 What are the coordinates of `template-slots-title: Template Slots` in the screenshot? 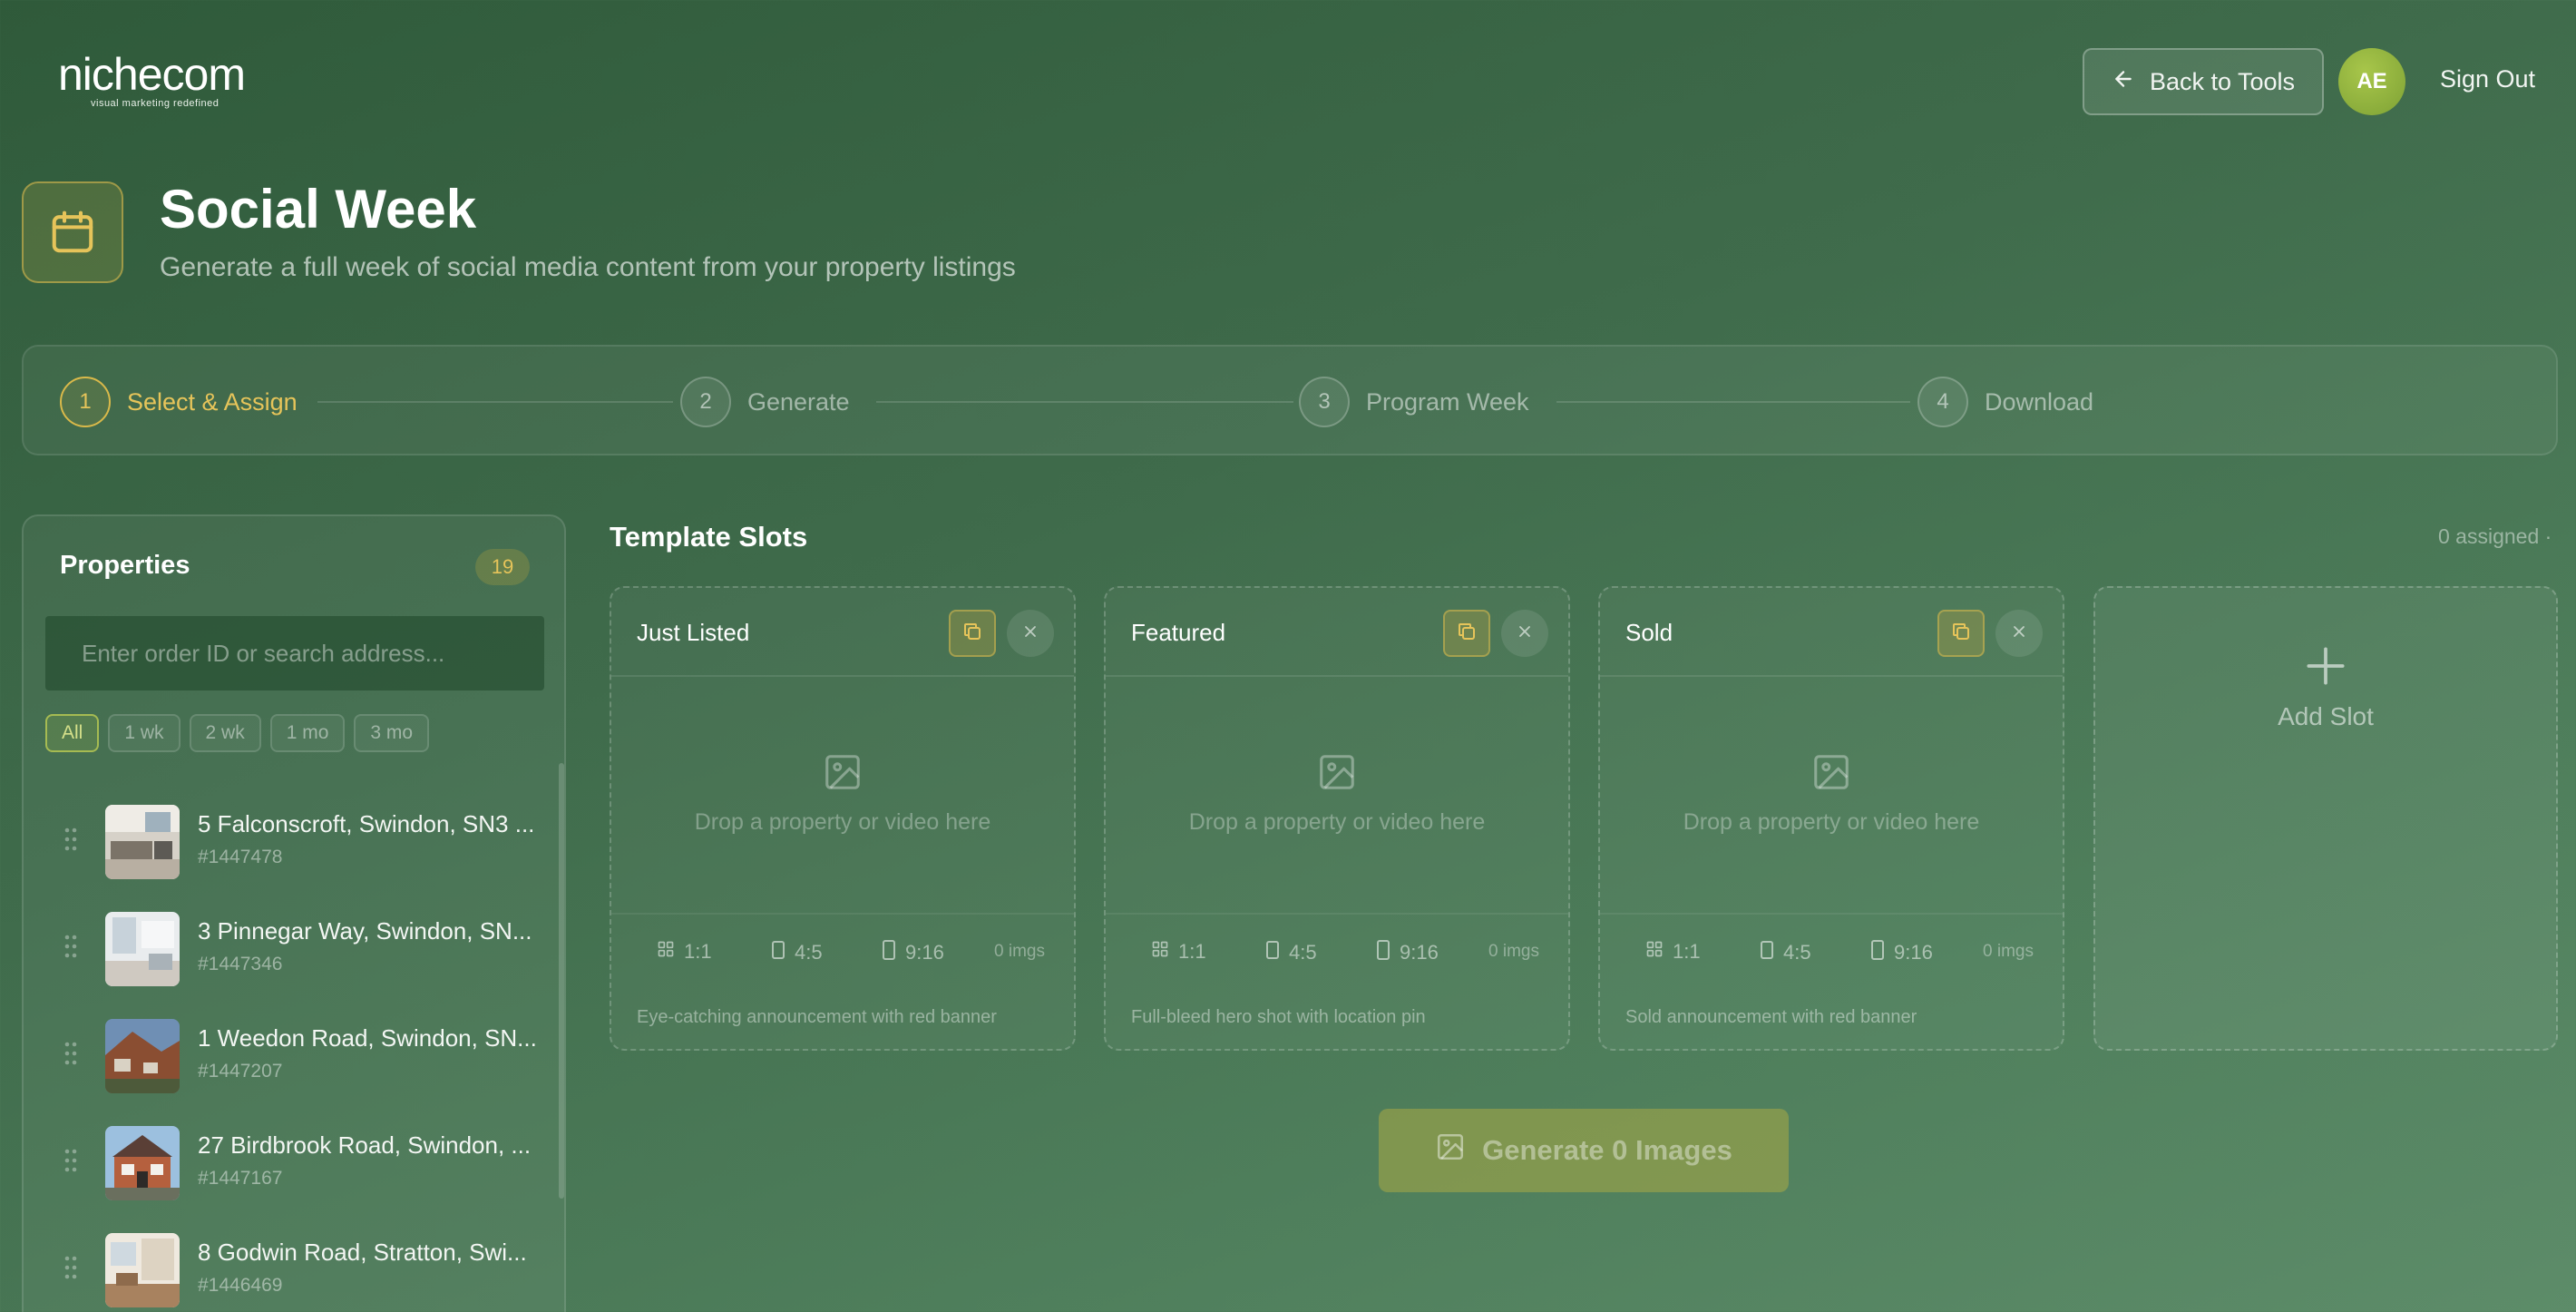 It's located at (709, 537).